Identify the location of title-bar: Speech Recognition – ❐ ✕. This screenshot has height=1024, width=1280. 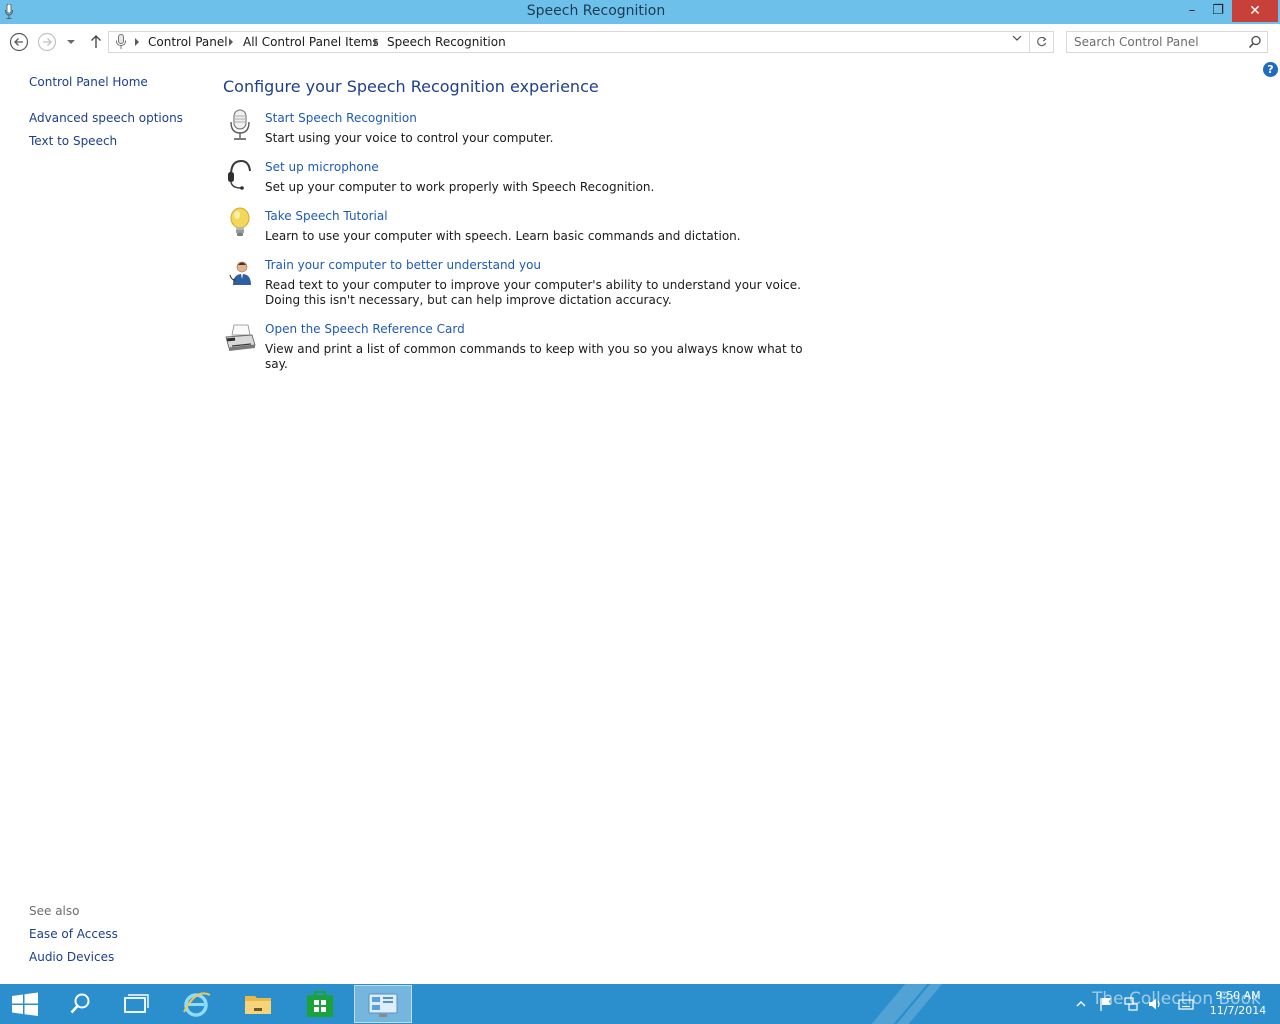
(640, 12).